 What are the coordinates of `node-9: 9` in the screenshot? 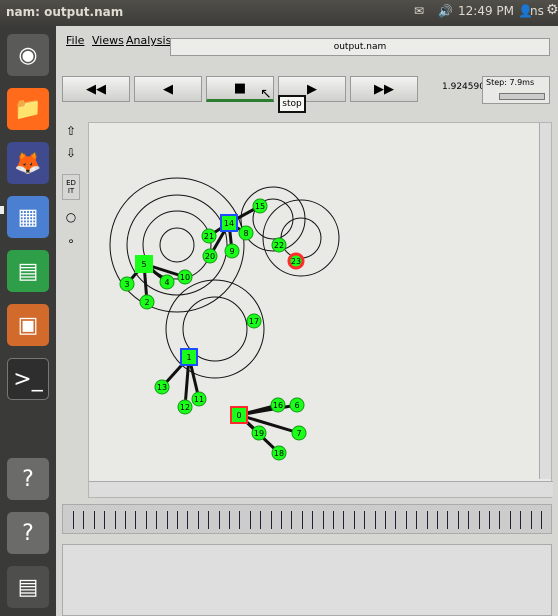 It's located at (232, 251).